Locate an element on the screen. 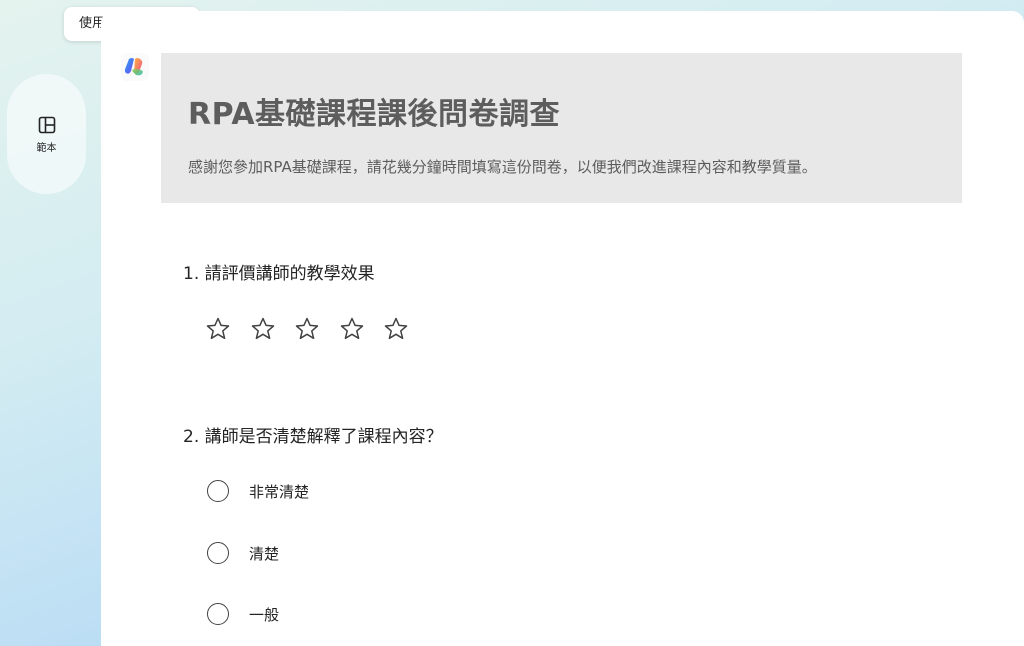 The height and width of the screenshot is (646, 1024). rating-stars is located at coordinates (316, 329).